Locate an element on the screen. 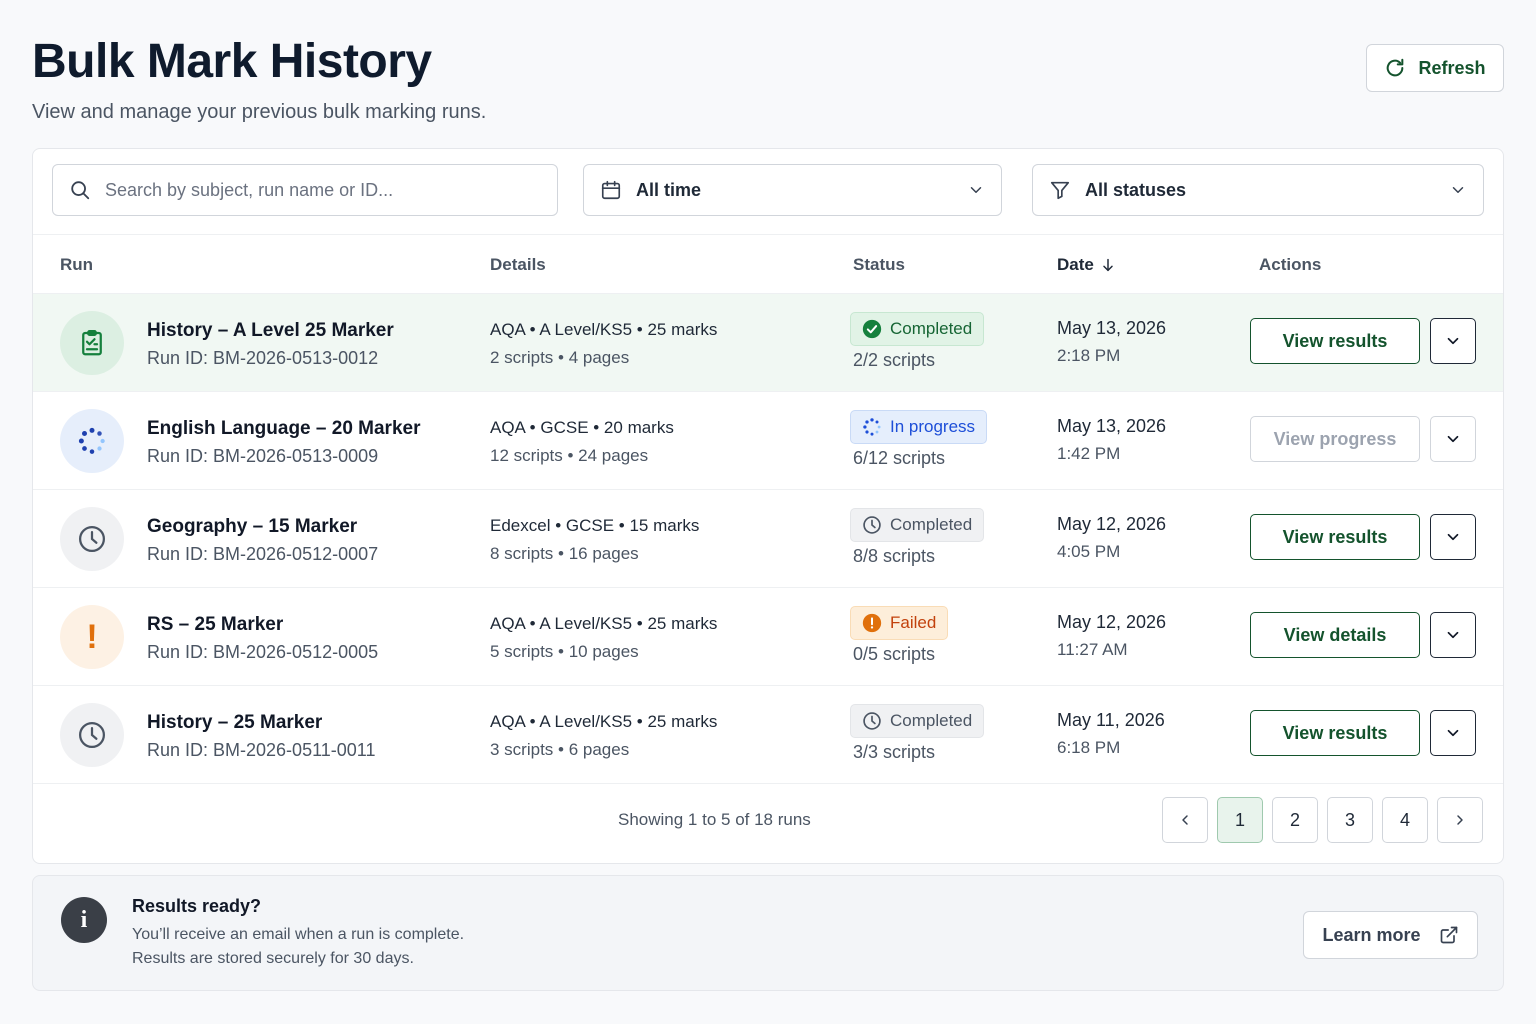 This screenshot has height=1024, width=1536. run-time: 11:27 AM is located at coordinates (1092, 649).